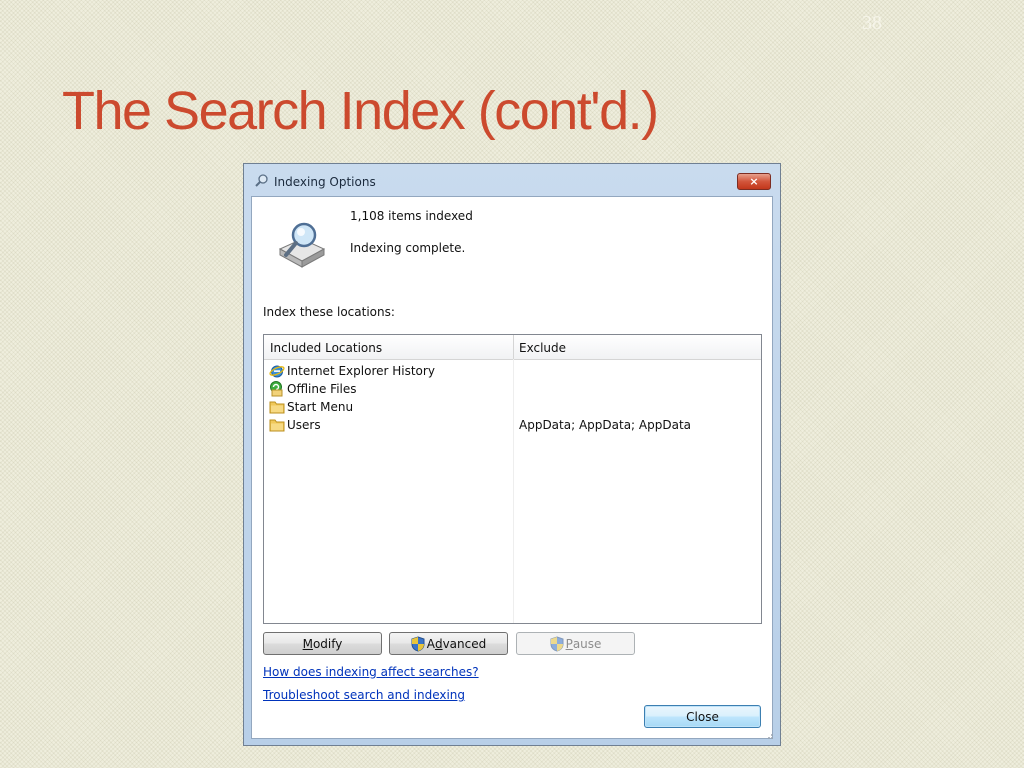  What do you see at coordinates (605, 425) in the screenshot?
I see `location-exclude: AppData; AppData; AppData` at bounding box center [605, 425].